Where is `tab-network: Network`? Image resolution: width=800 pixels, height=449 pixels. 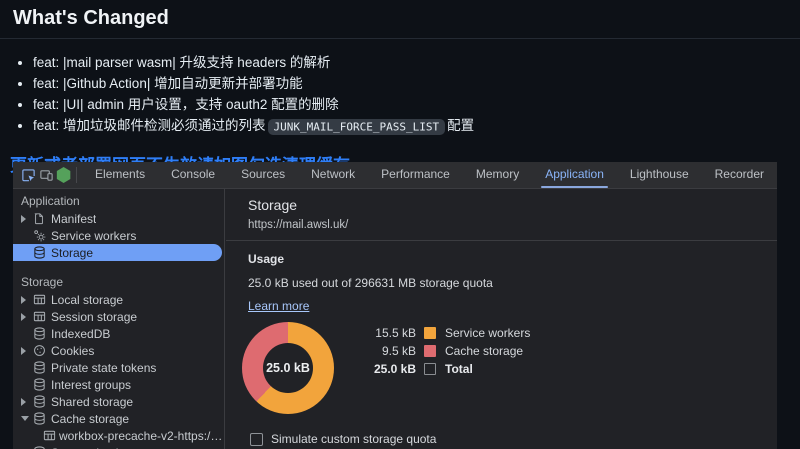 tab-network: Network is located at coordinates (333, 175).